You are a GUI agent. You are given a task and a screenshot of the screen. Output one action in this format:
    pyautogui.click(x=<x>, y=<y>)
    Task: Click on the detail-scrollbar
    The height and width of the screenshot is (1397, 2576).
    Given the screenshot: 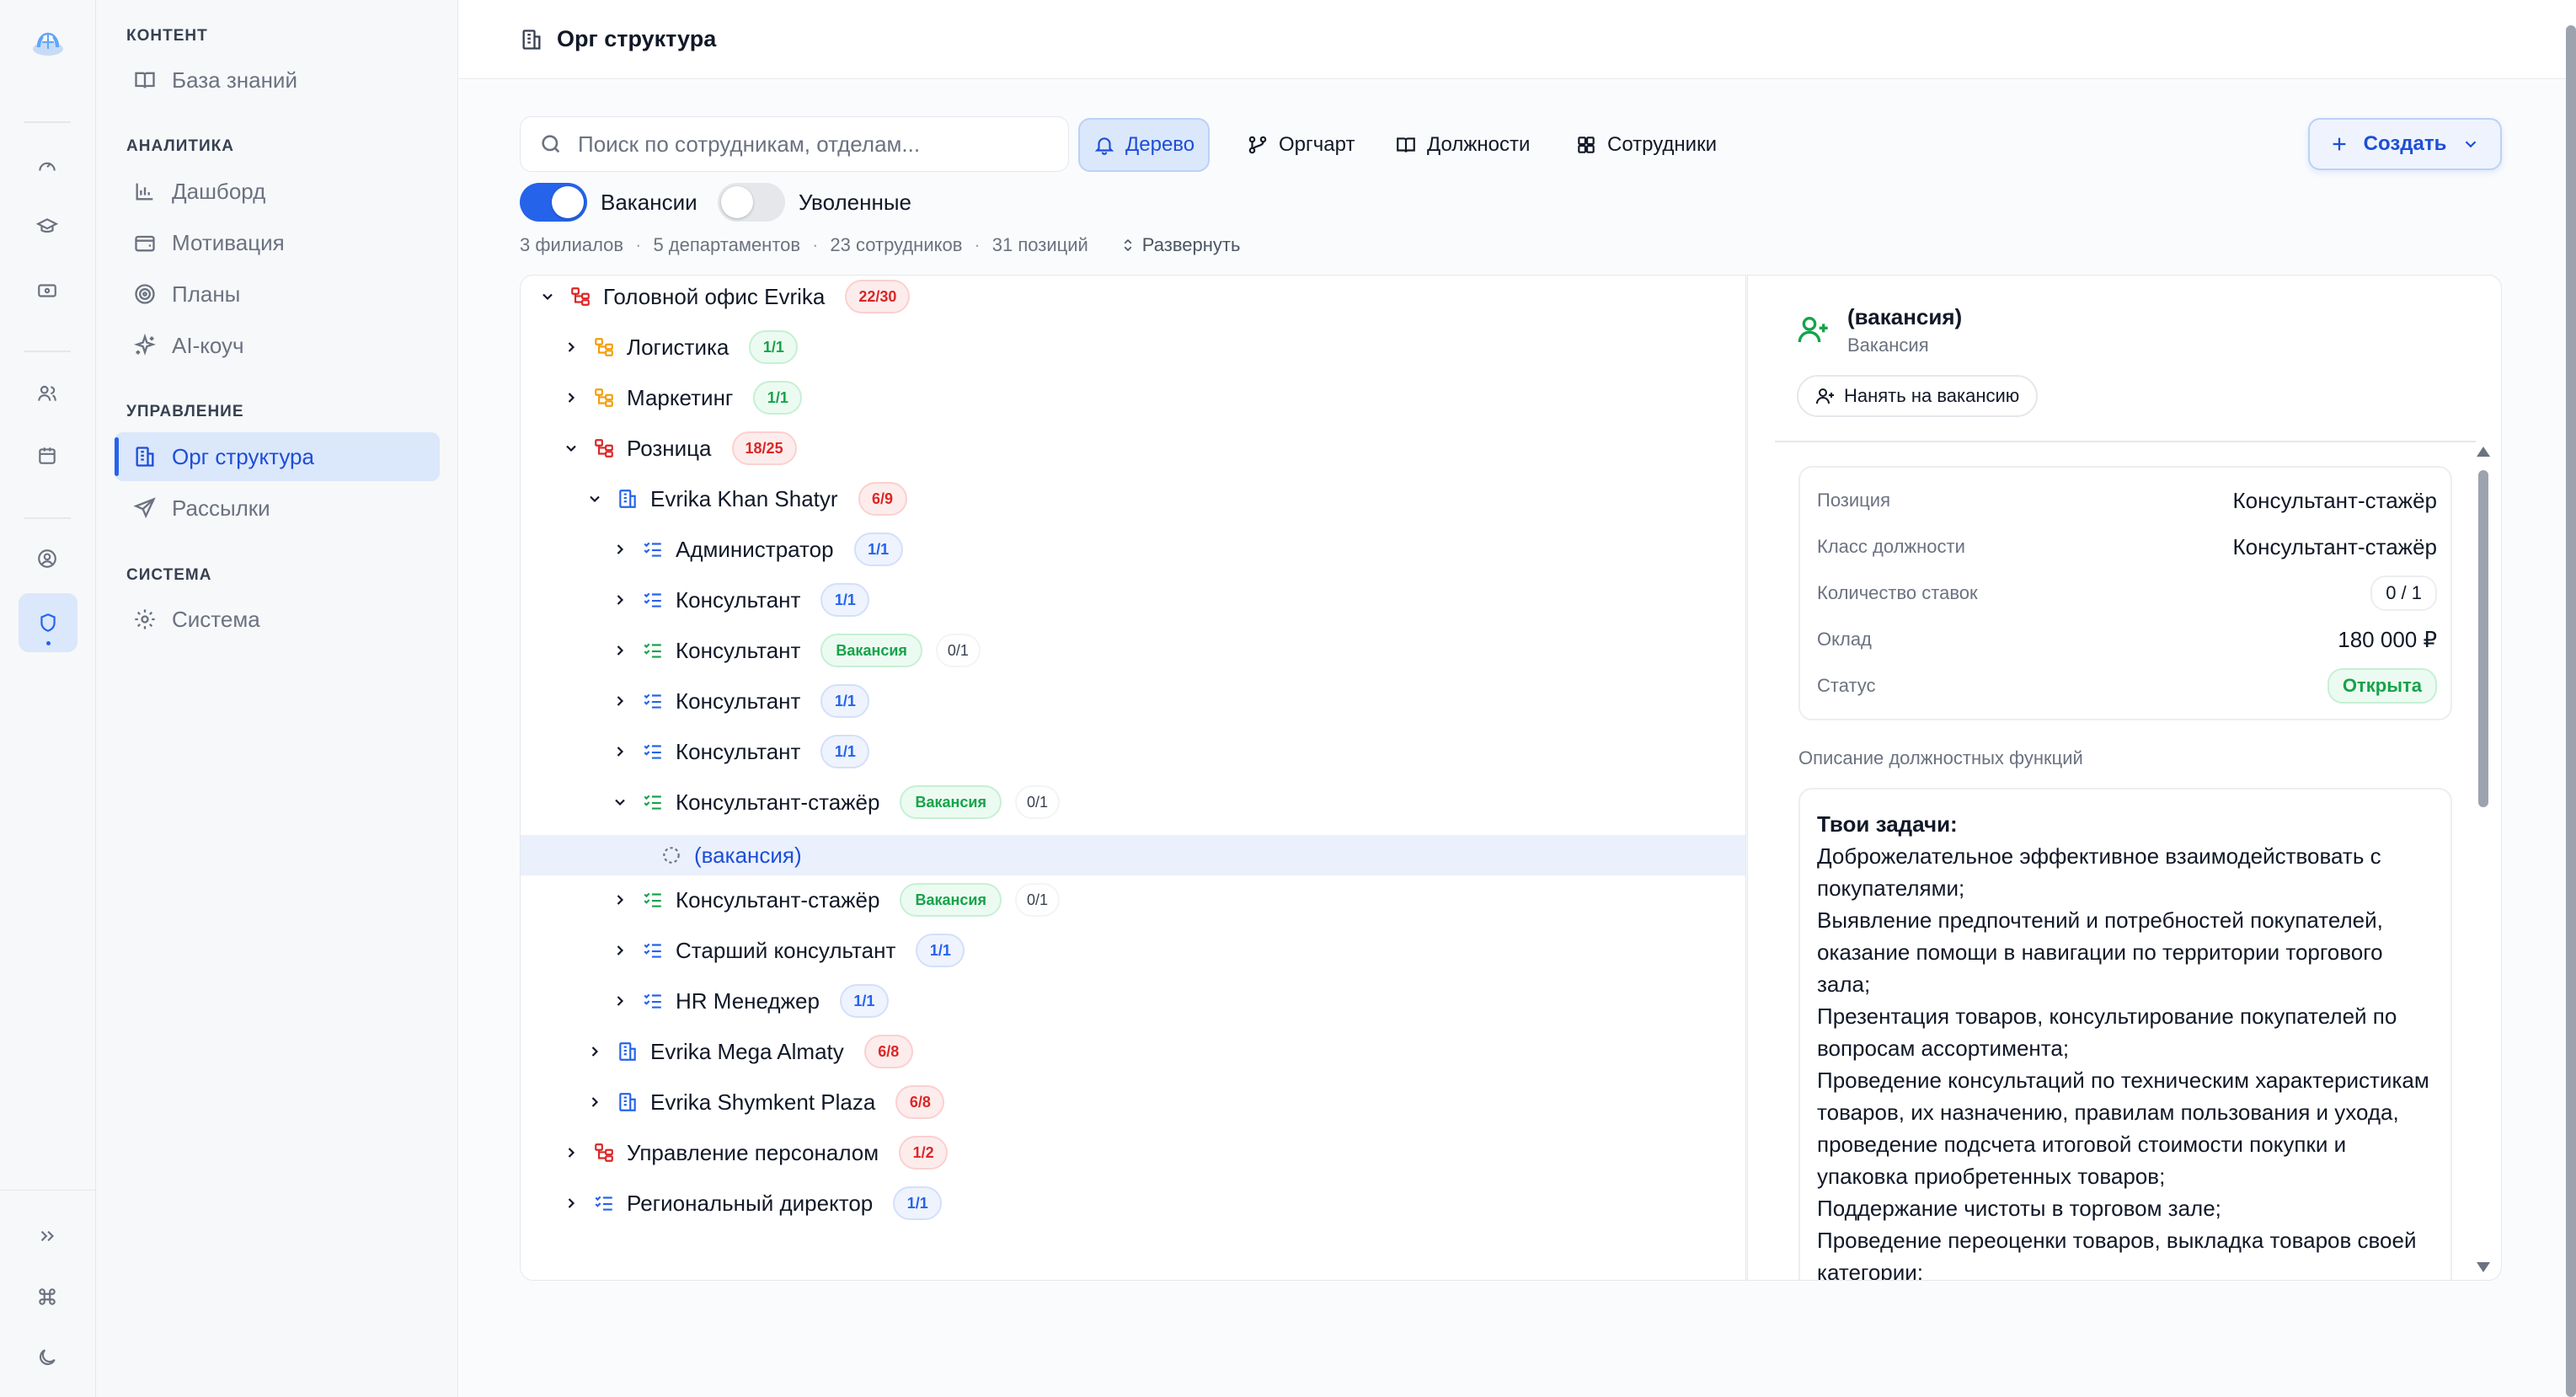 What is the action you would take?
    pyautogui.click(x=2483, y=859)
    